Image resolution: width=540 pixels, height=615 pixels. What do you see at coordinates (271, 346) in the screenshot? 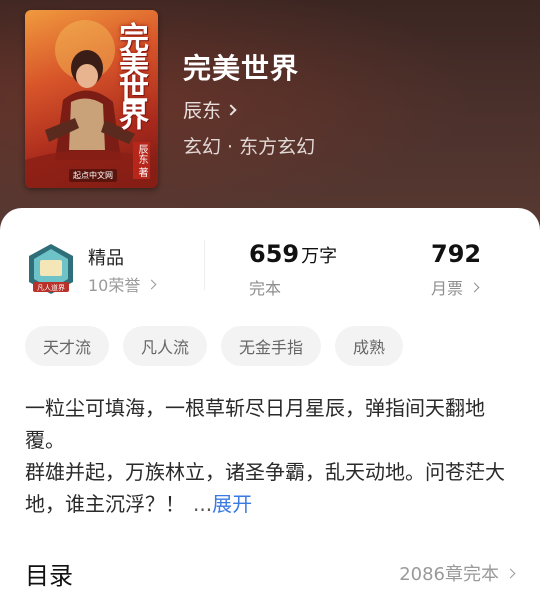
I see `tag-chip: 无金手指` at bounding box center [271, 346].